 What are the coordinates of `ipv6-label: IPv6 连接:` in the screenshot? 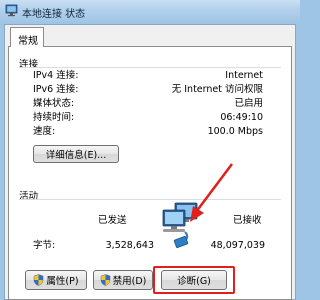 It's located at (56, 89).